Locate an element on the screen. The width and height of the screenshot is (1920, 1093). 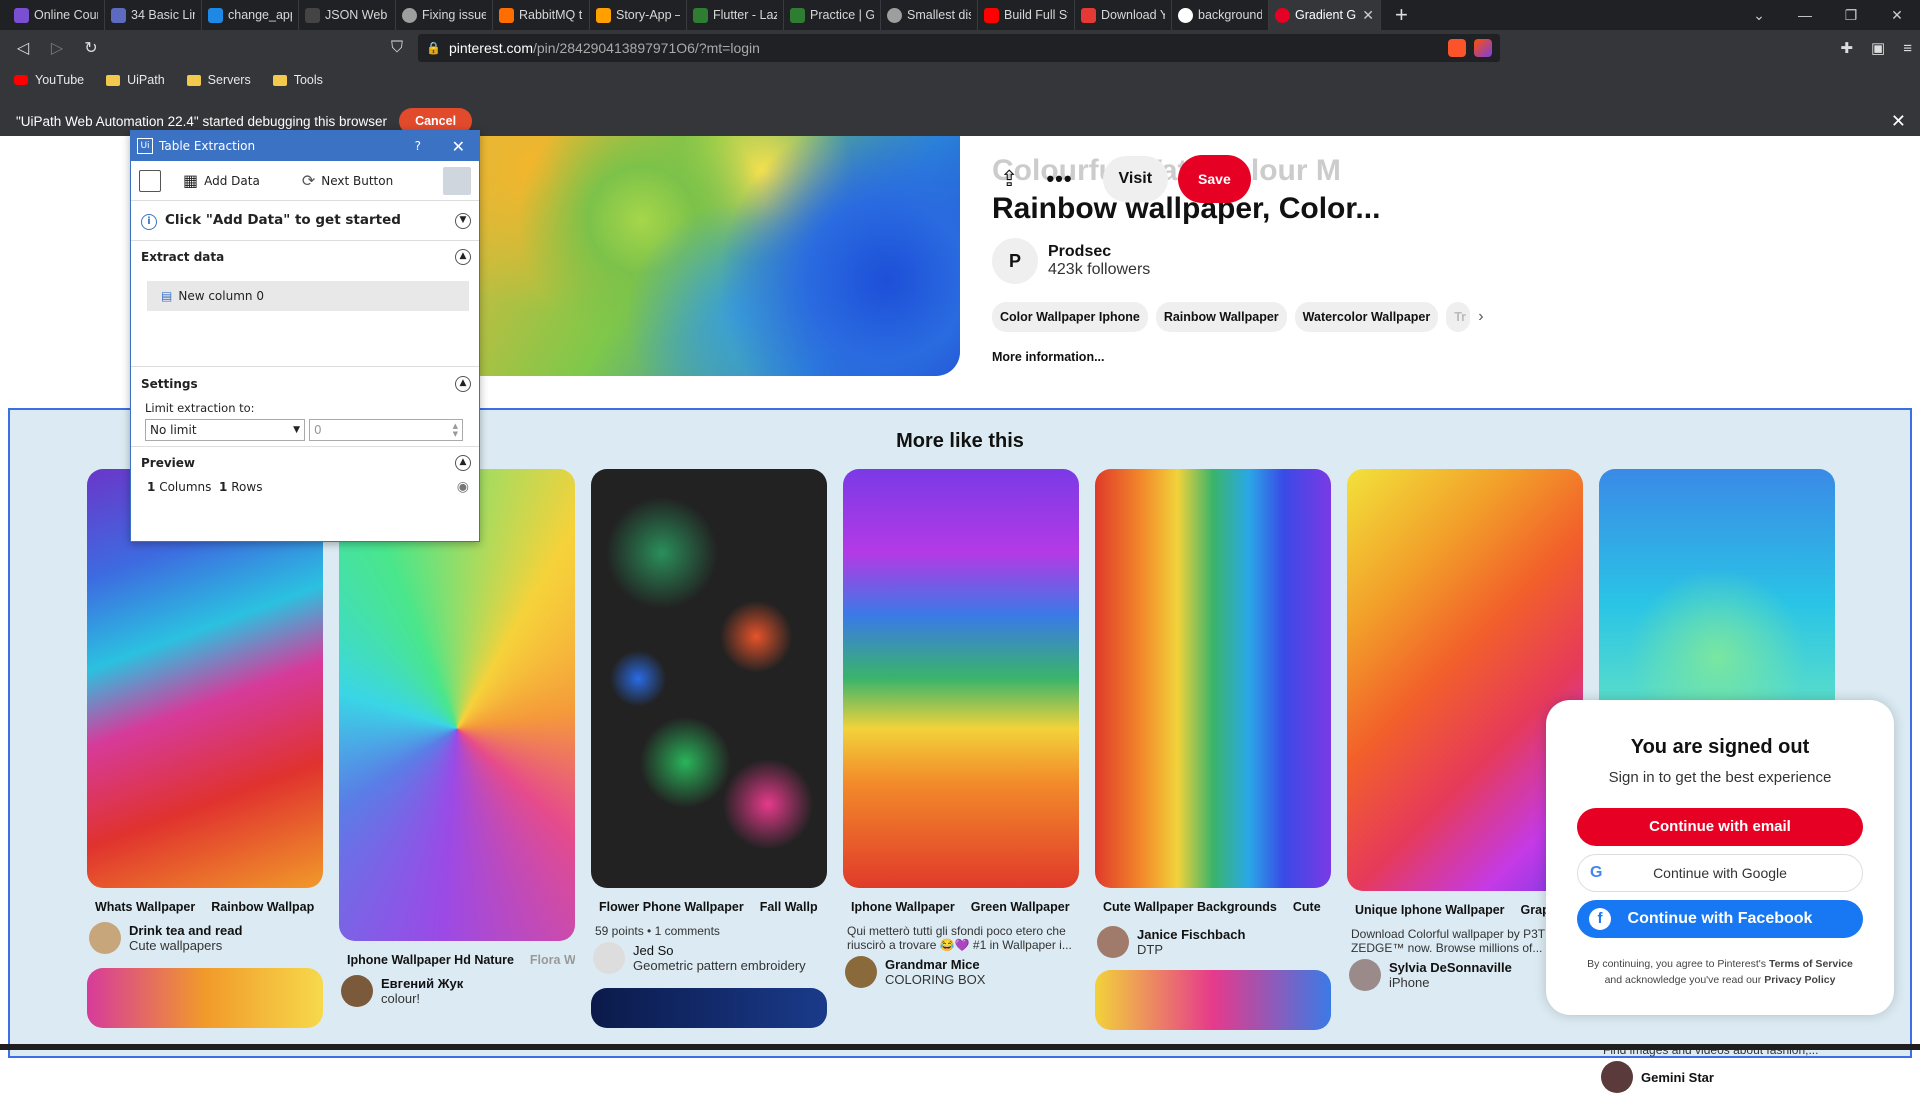
card-author: Grandmar Mice is located at coordinates (935, 964).